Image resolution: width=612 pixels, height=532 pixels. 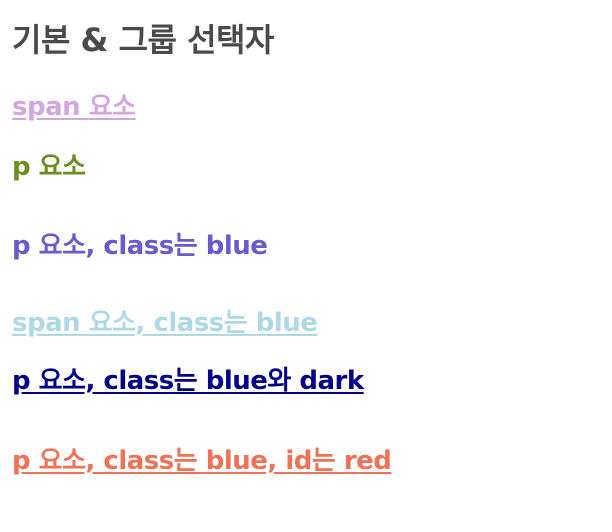 I want to click on p-blue-class-line: p 요소, class는 blue, so click(x=140, y=246).